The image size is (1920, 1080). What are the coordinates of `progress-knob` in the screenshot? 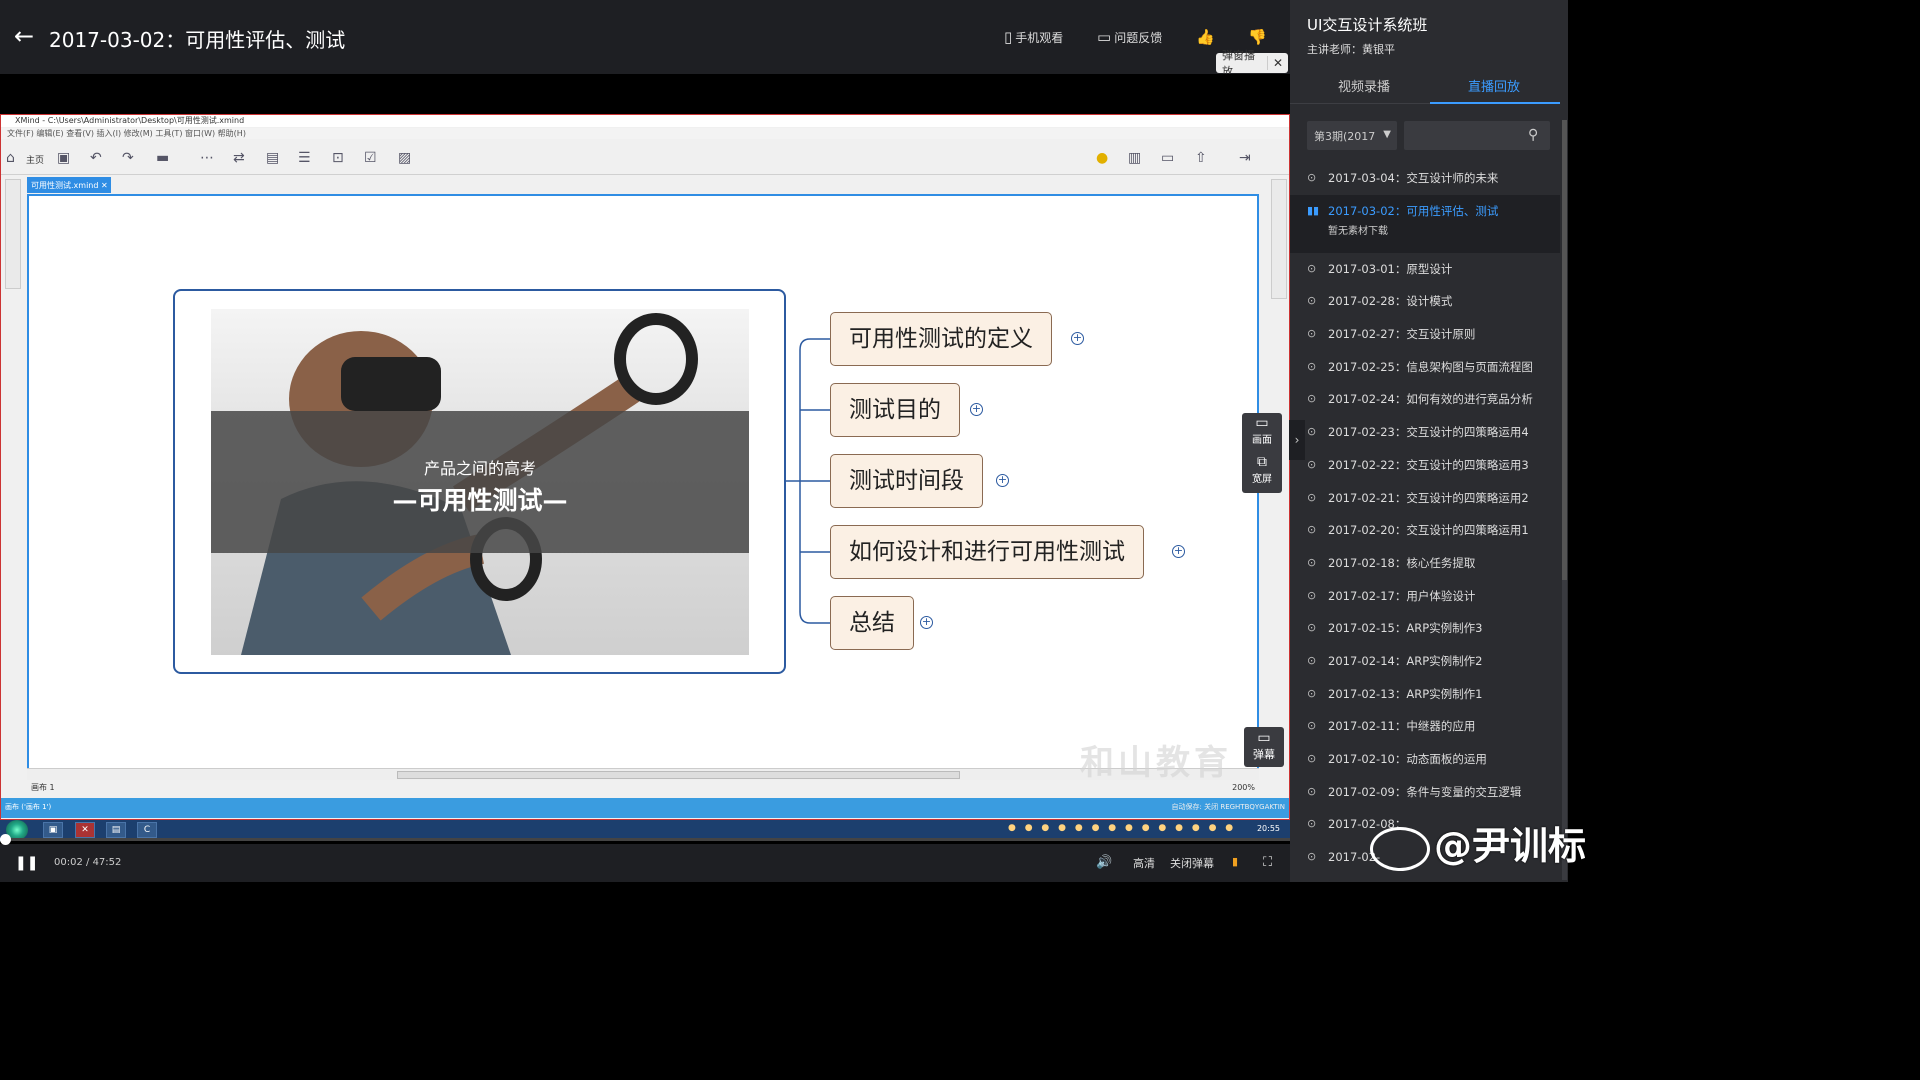 It's located at (5, 839).